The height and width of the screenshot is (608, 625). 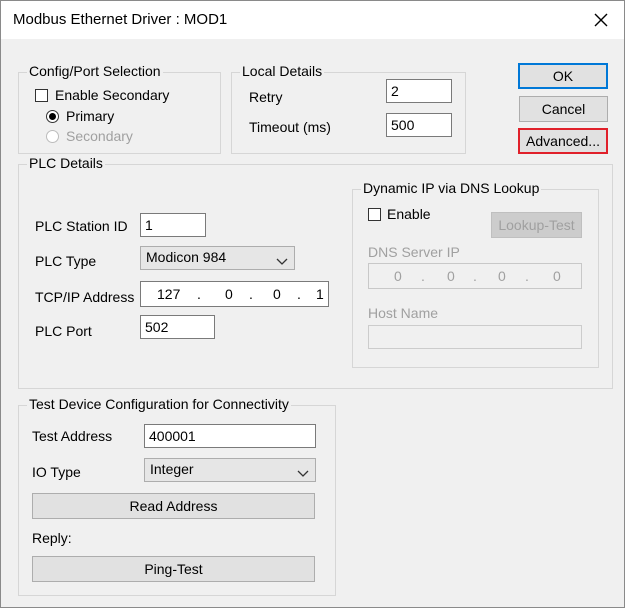 What do you see at coordinates (56, 472) in the screenshot?
I see `io-type-label: IO Type` at bounding box center [56, 472].